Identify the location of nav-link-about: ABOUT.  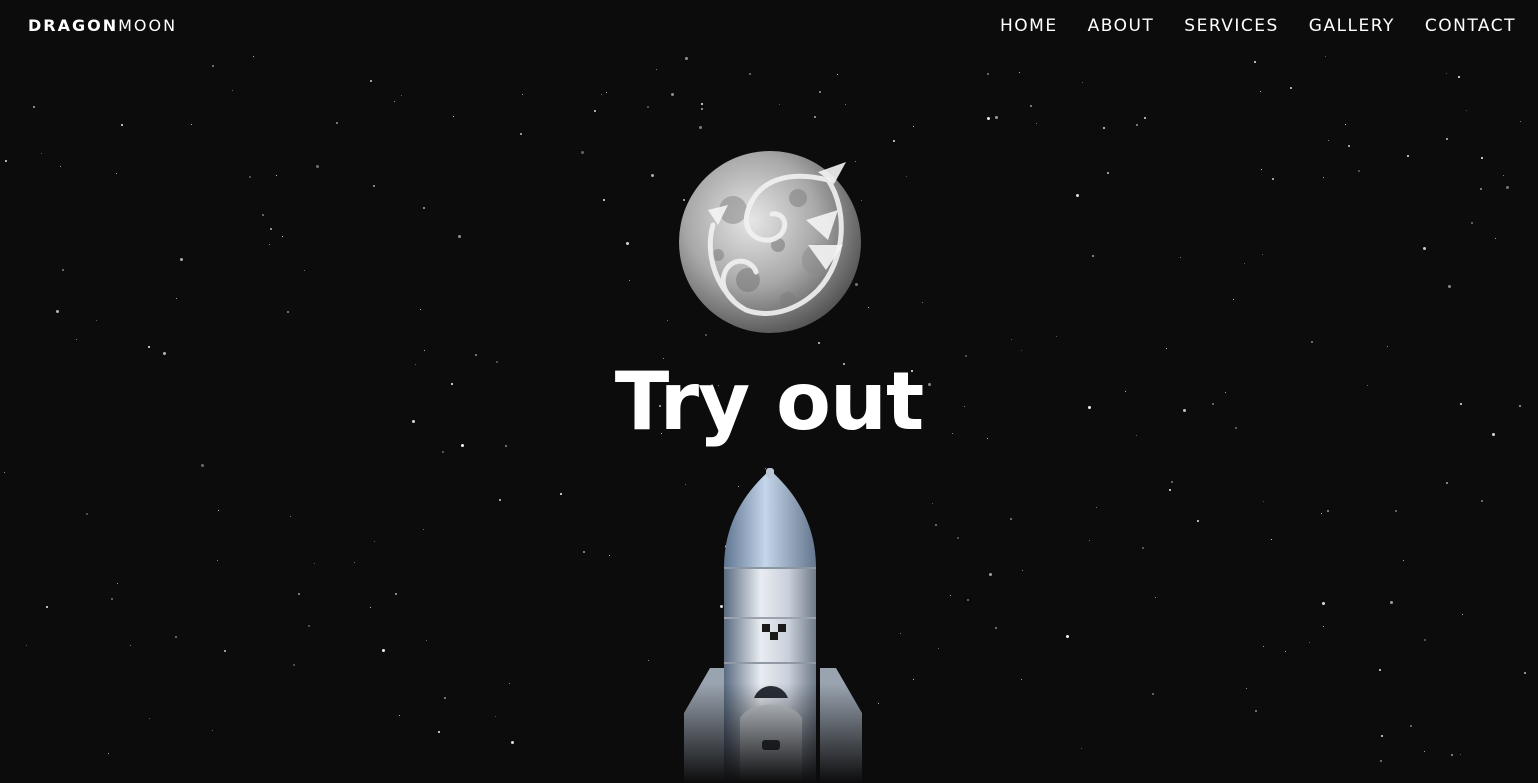
(1121, 26).